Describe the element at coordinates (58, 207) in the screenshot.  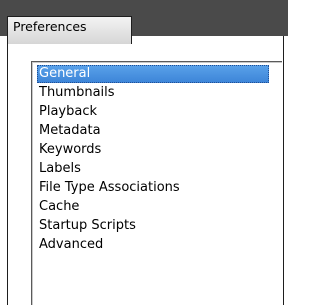
I see `category-item-cache: Cache` at that location.